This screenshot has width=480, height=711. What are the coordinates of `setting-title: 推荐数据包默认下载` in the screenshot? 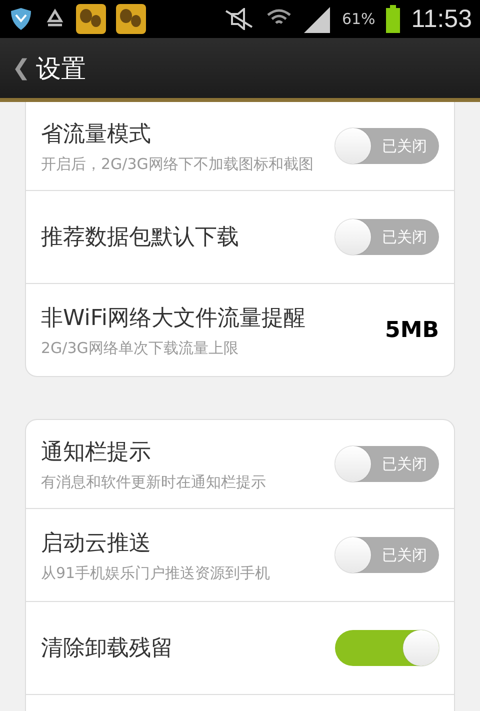 It's located at (140, 238).